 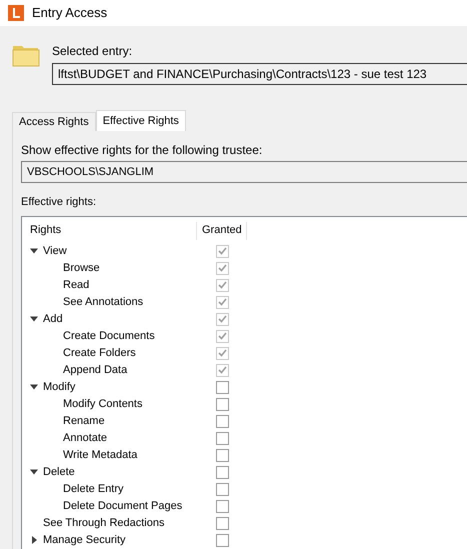 What do you see at coordinates (84, 540) in the screenshot?
I see `right-label: Manage Security` at bounding box center [84, 540].